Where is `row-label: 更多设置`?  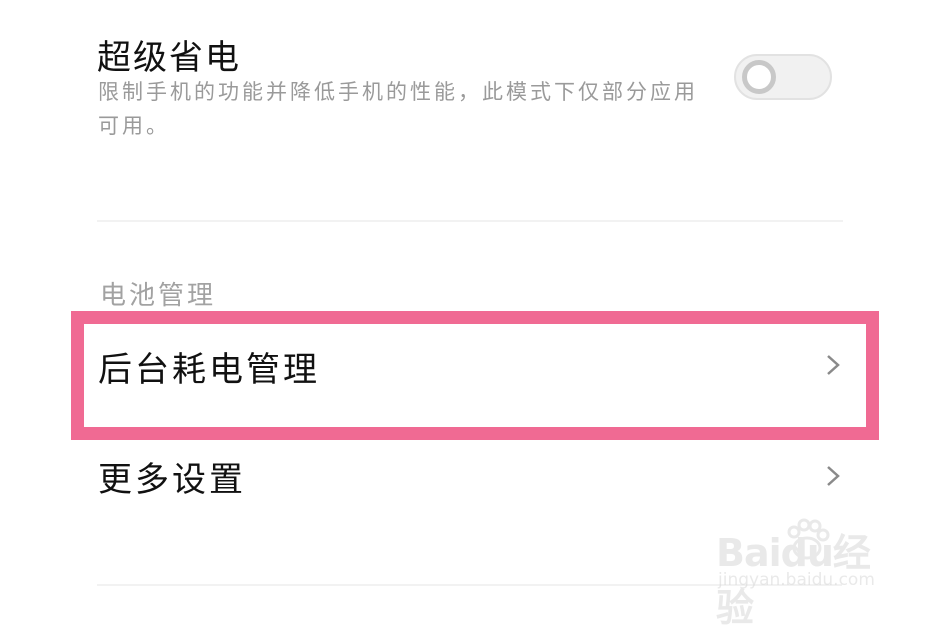 row-label: 更多设置 is located at coordinates (172, 480).